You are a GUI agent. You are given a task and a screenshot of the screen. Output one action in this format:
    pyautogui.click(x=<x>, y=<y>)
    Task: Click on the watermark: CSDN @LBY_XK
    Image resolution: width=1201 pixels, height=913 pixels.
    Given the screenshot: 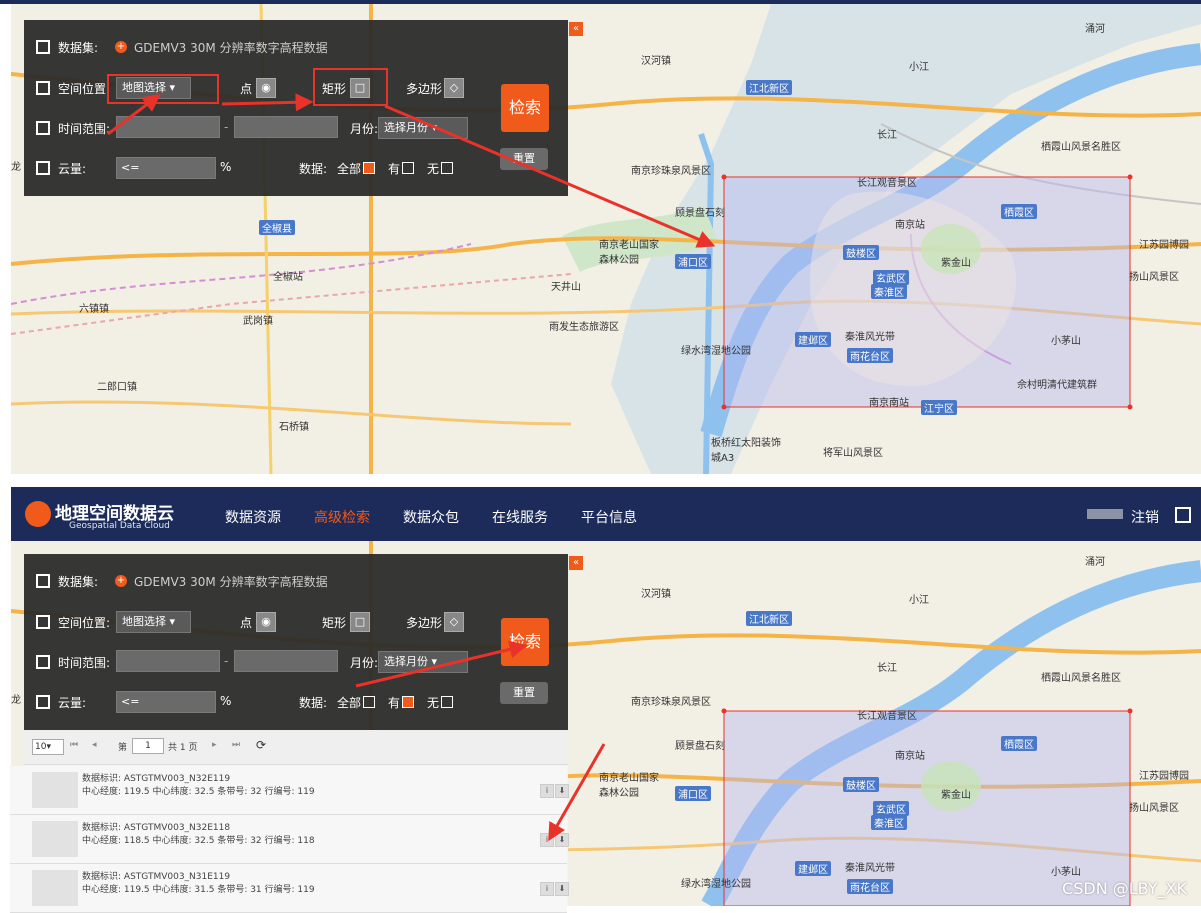 What is the action you would take?
    pyautogui.click(x=1124, y=888)
    